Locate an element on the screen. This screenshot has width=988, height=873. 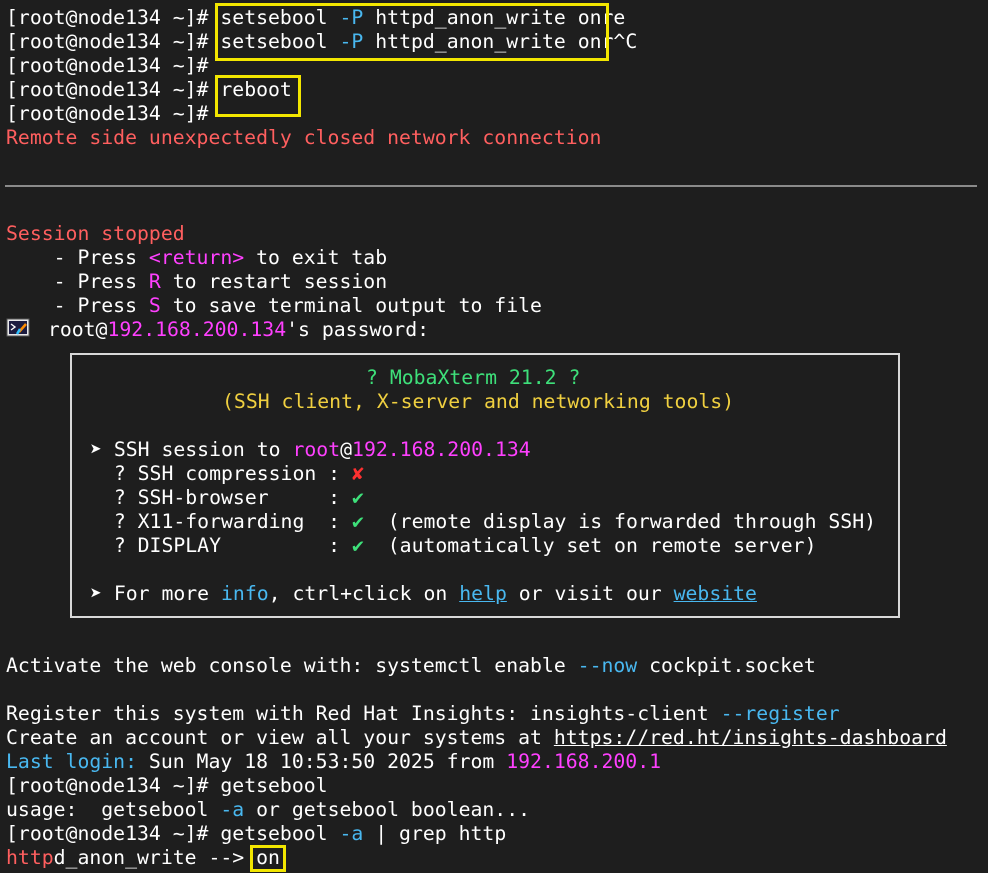
banner-user: root is located at coordinates (316, 449).